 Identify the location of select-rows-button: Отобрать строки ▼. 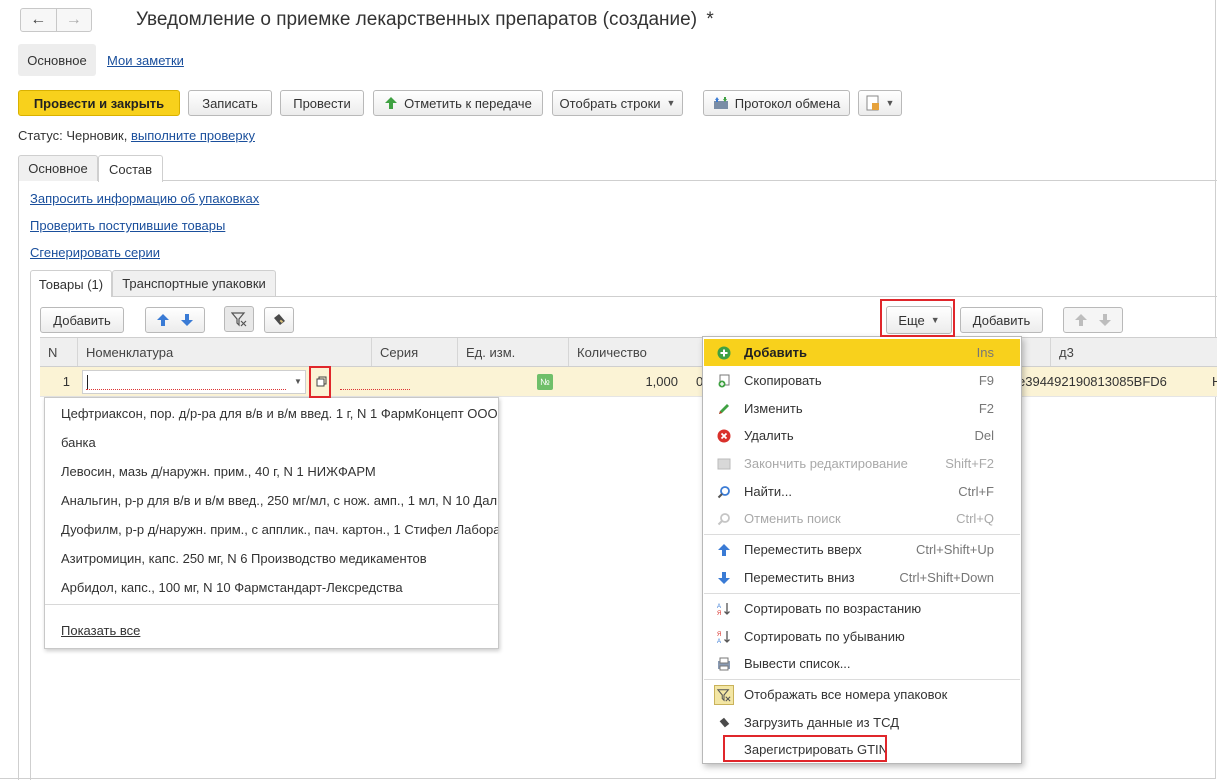
(617, 103).